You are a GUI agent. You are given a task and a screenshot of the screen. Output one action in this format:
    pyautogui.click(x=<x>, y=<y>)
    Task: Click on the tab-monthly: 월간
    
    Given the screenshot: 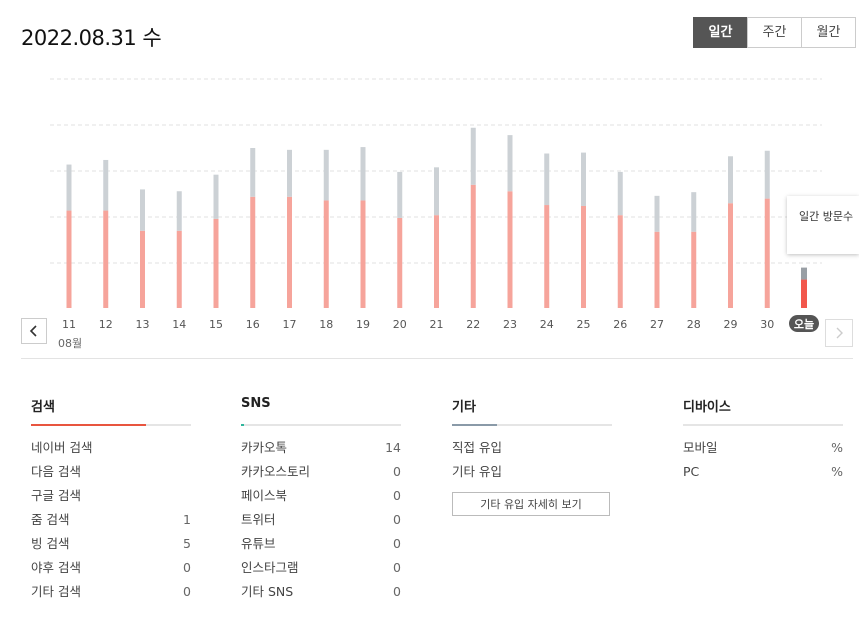 What is the action you would take?
    pyautogui.click(x=828, y=32)
    